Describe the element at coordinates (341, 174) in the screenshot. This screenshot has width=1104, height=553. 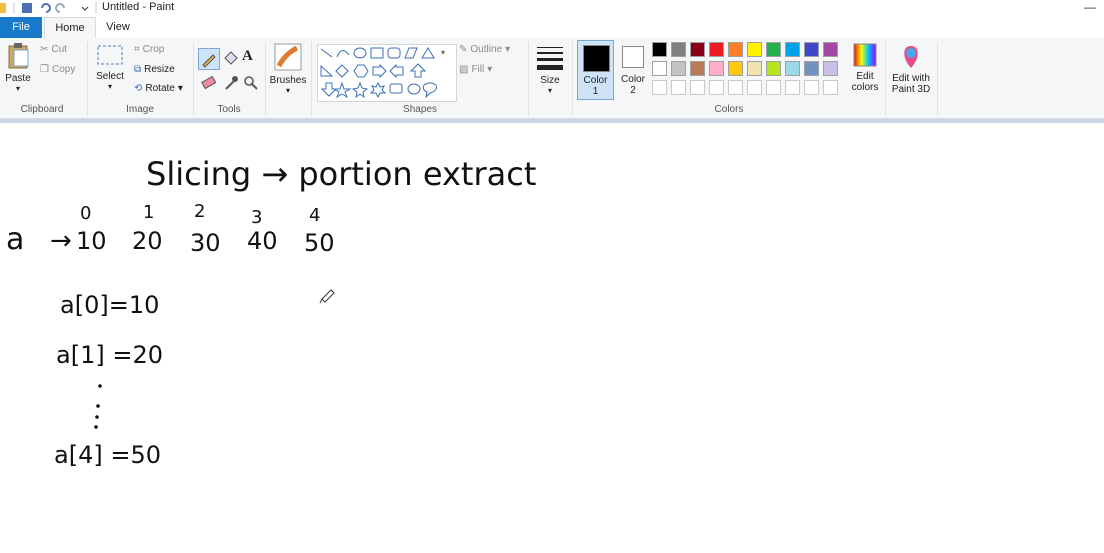
I see `heading-text: Slicing → portion extract` at that location.